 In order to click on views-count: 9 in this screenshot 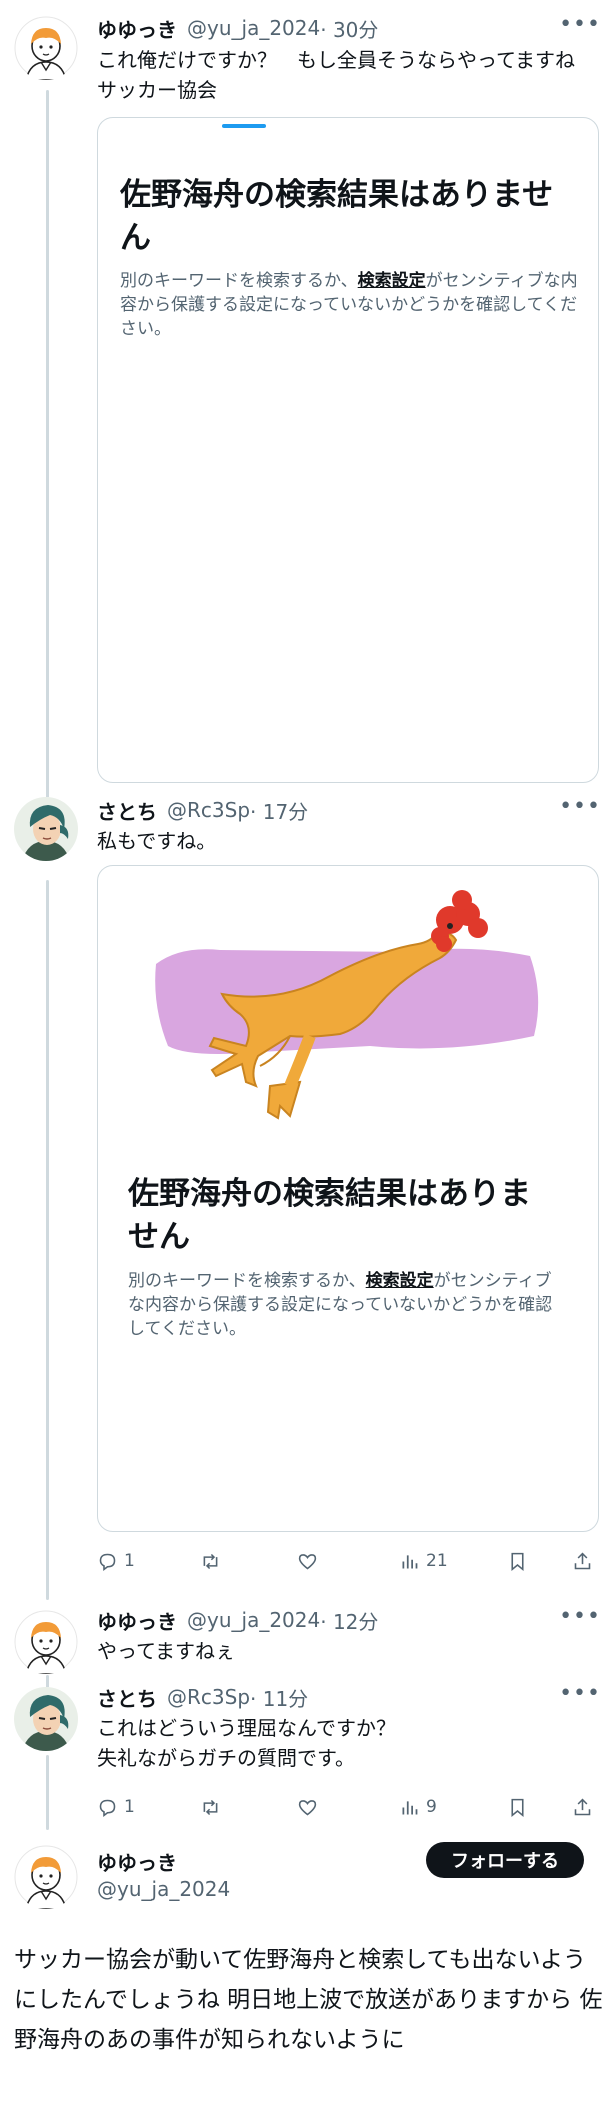, I will do `click(431, 1807)`.